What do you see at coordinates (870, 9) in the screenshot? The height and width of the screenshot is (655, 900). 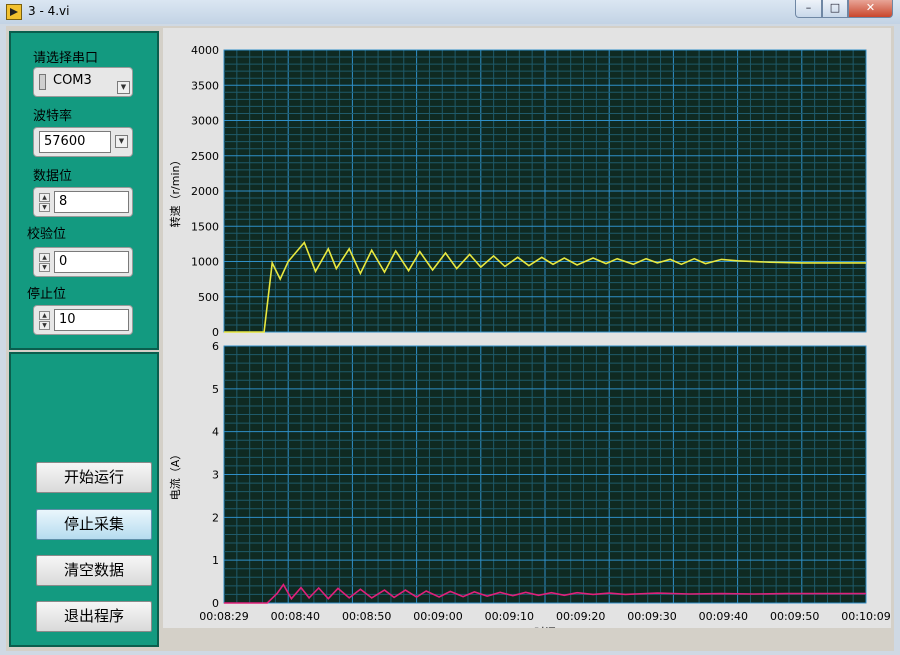 I see `close-button: ✕` at bounding box center [870, 9].